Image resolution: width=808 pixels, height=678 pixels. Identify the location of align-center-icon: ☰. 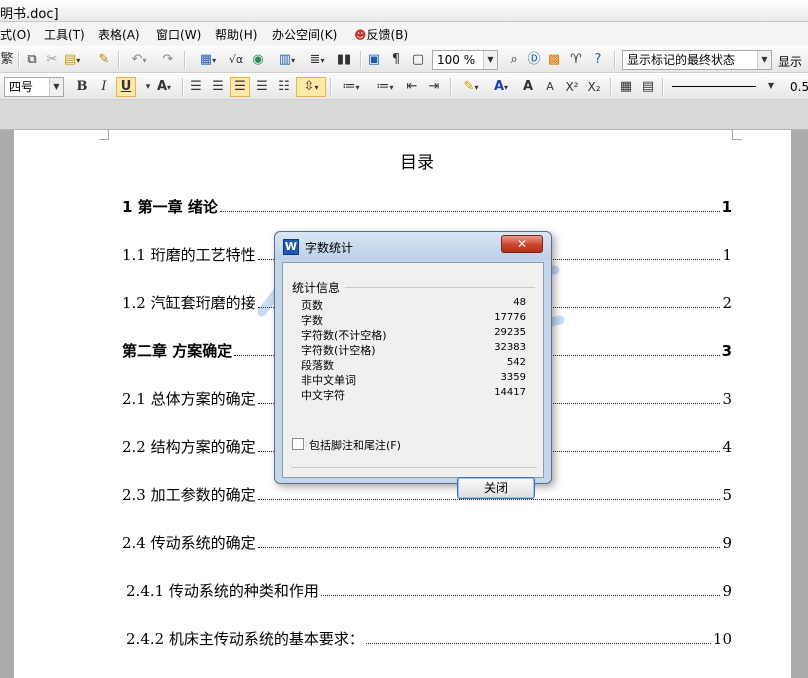
(218, 87).